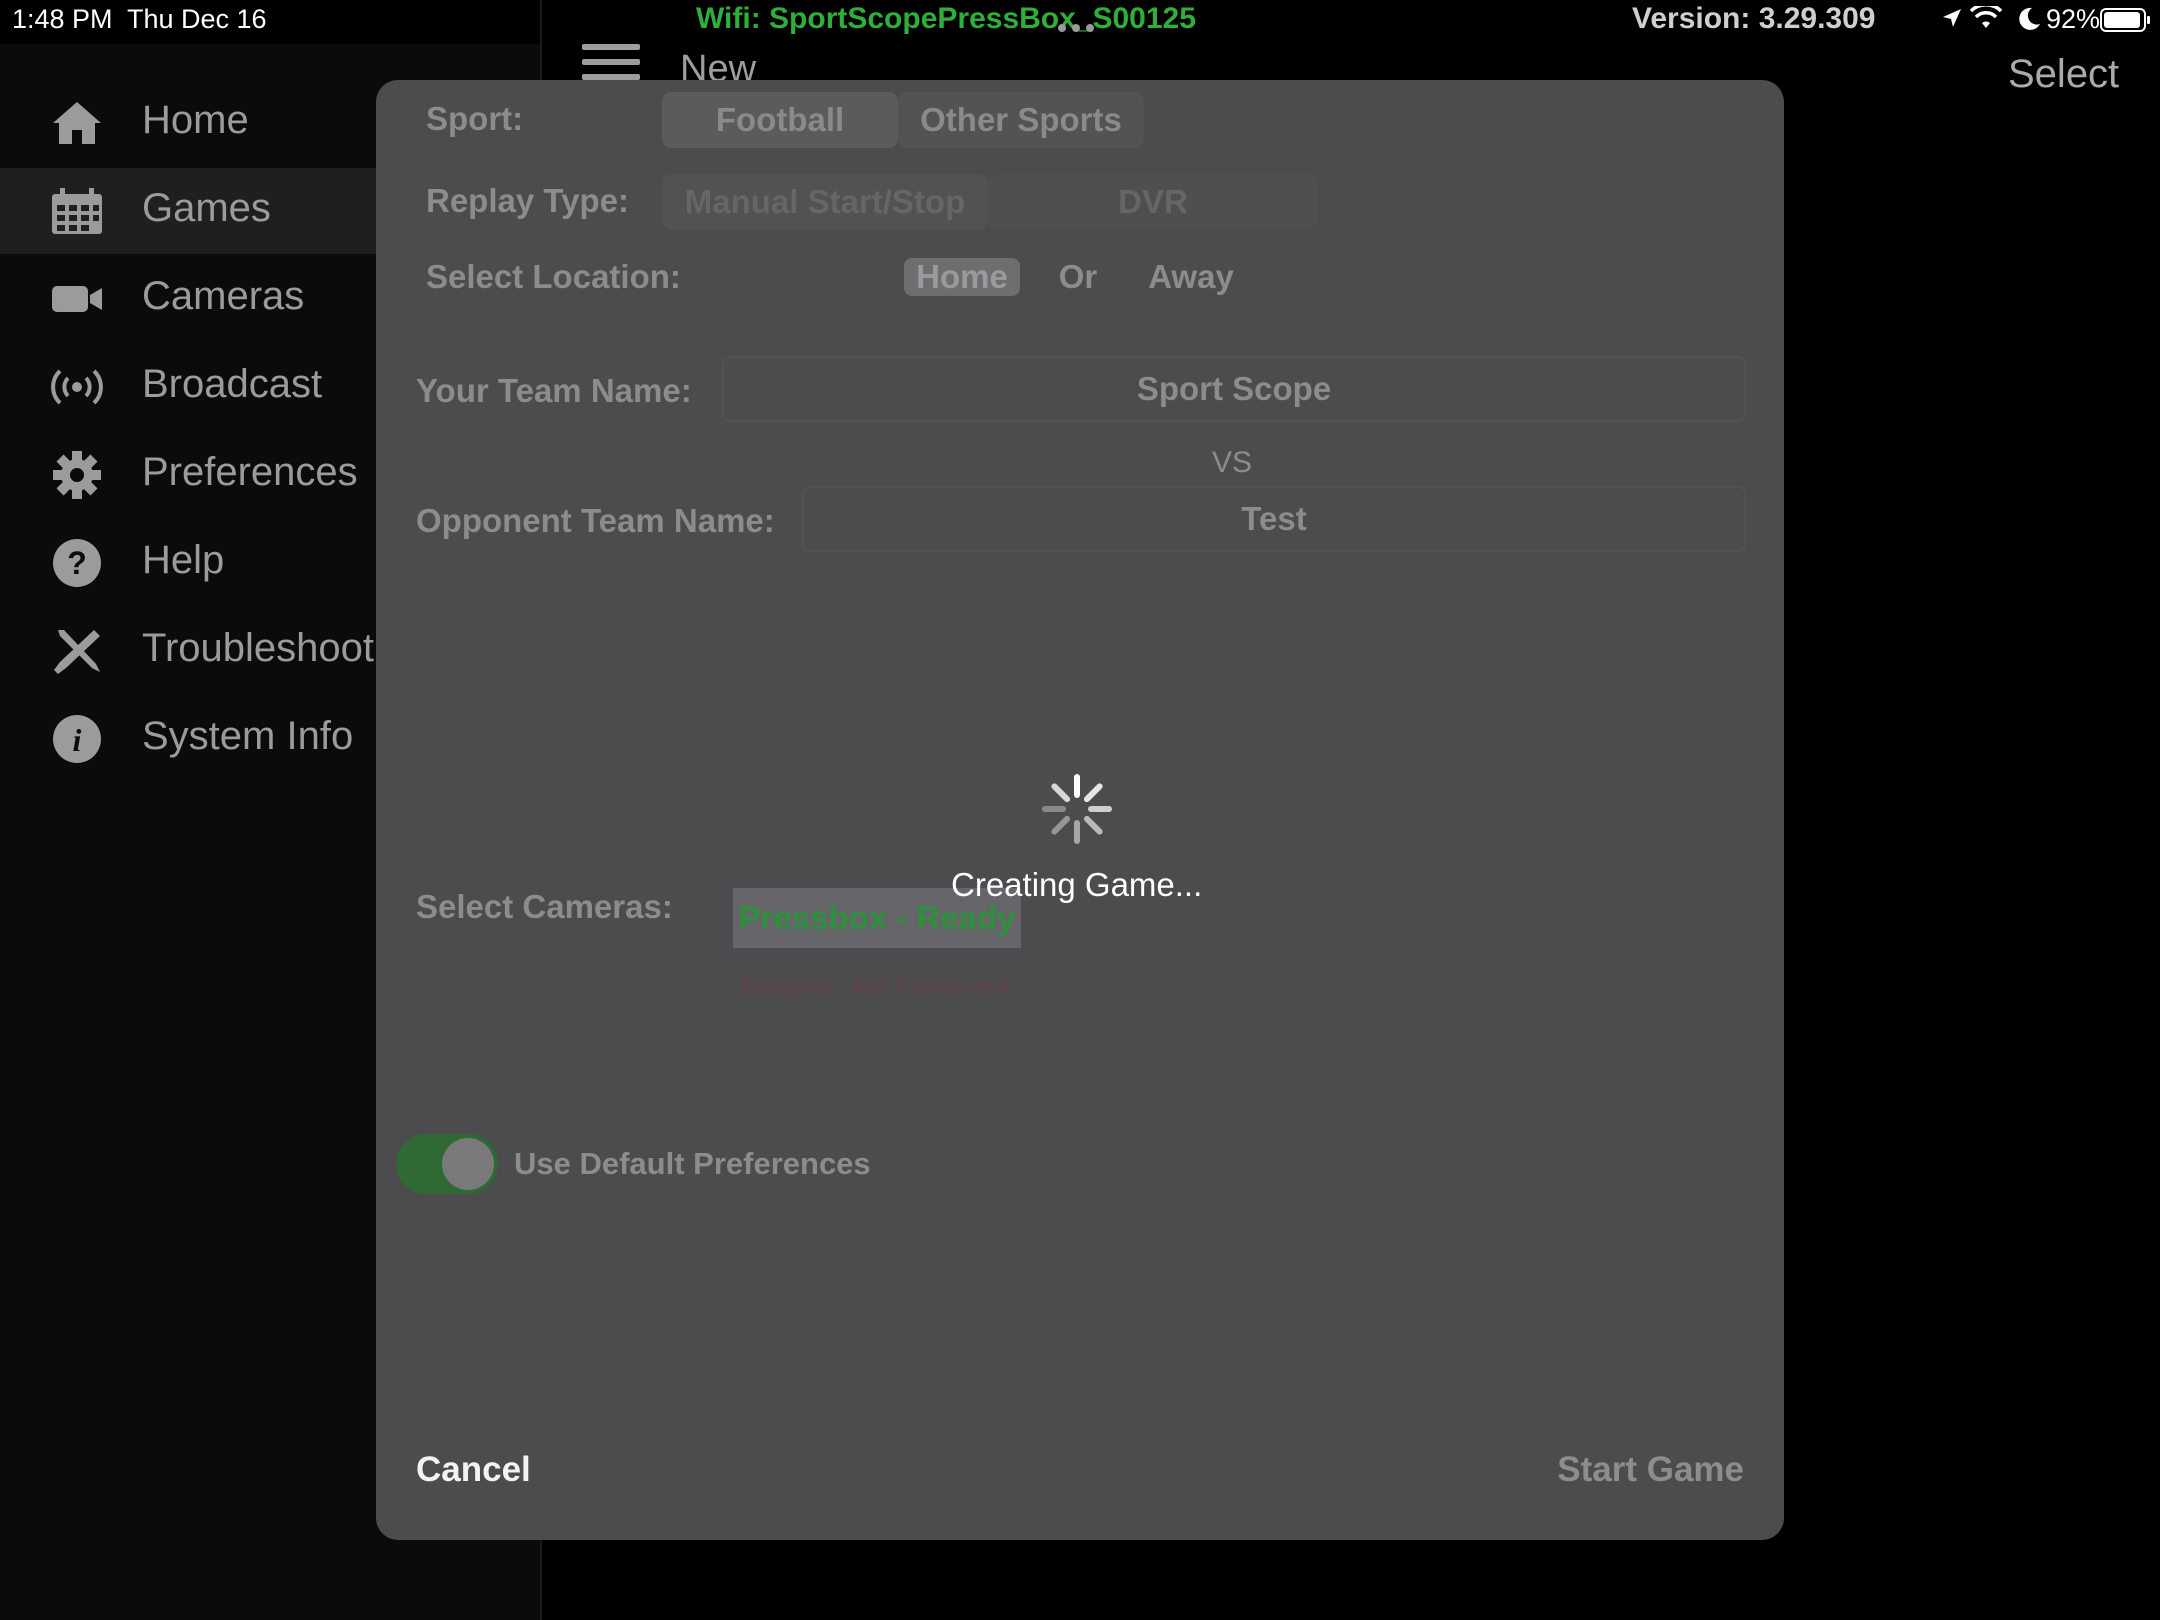 The image size is (2160, 1620). I want to click on info-icon: i, so click(77, 739).